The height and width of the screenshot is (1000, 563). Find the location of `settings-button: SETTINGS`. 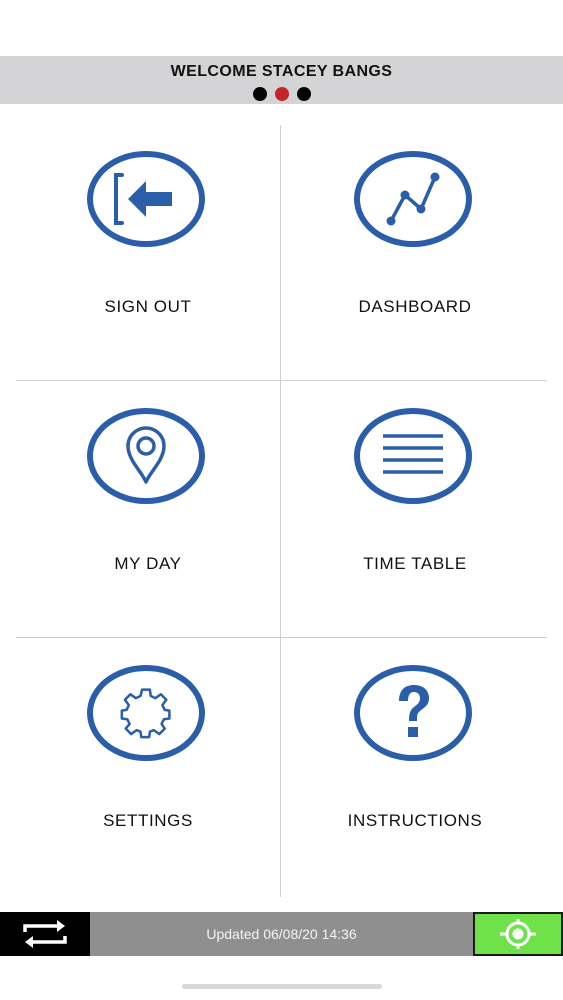

settings-button: SETTINGS is located at coordinates (148, 747).